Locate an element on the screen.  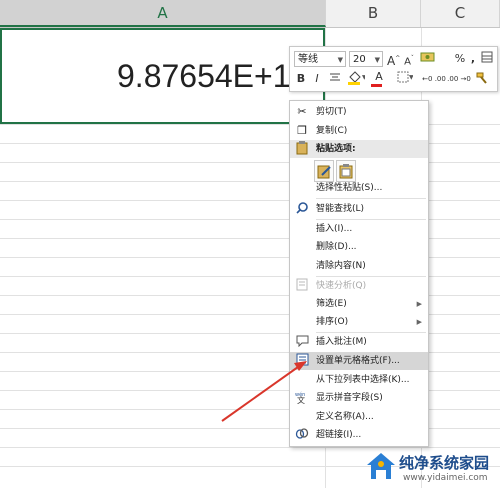
watermark: 纯净系统家园 www.yidaimei.com is located at coordinates (431, 467).